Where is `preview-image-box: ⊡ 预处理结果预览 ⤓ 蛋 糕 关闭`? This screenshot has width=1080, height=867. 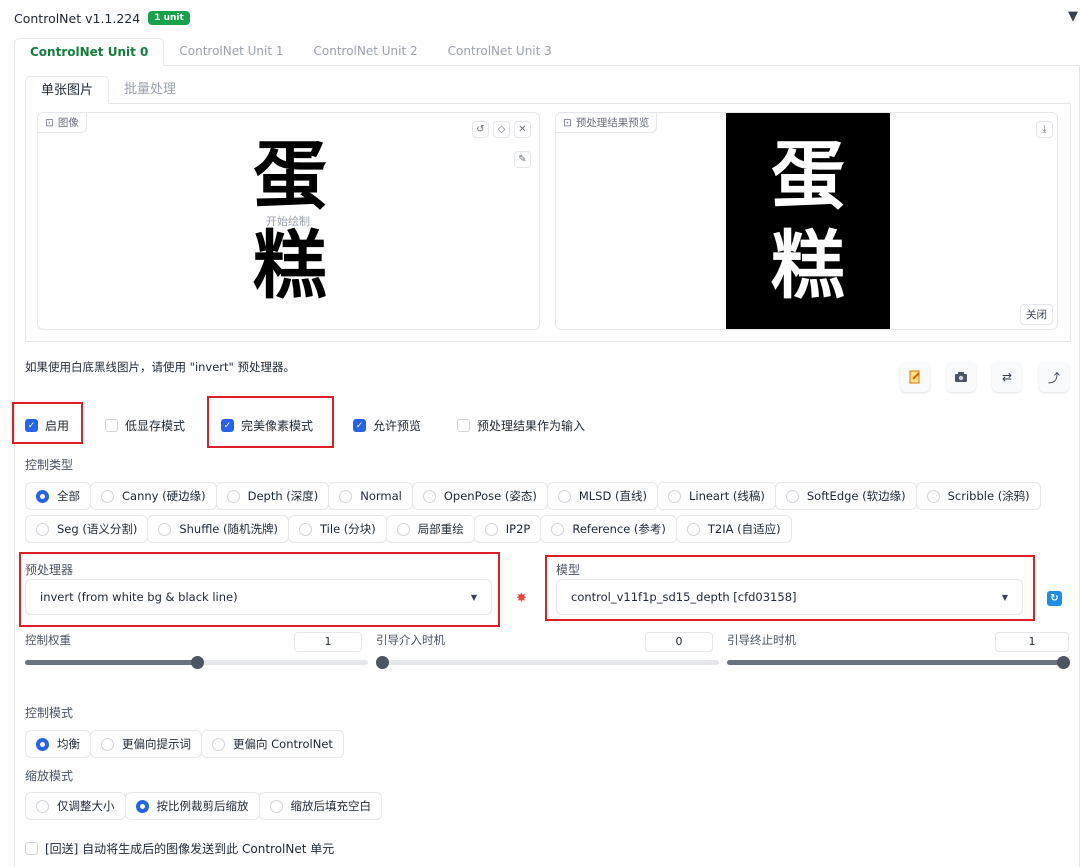
preview-image-box: ⊡ 预处理结果预览 ⤓ 蛋 糕 关闭 is located at coordinates (806, 221).